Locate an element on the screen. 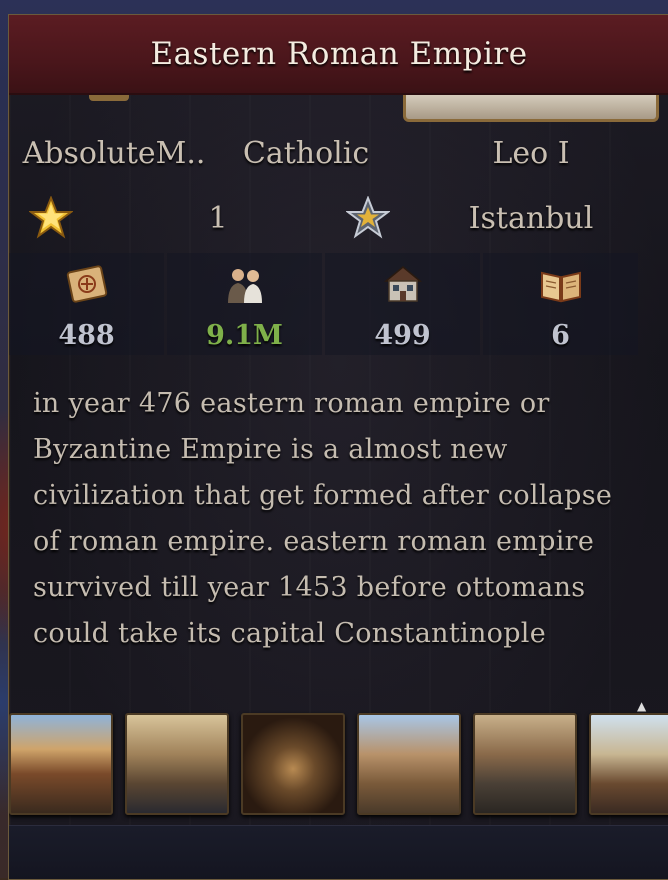 This screenshot has height=880, width=668. house-icon is located at coordinates (402, 284).